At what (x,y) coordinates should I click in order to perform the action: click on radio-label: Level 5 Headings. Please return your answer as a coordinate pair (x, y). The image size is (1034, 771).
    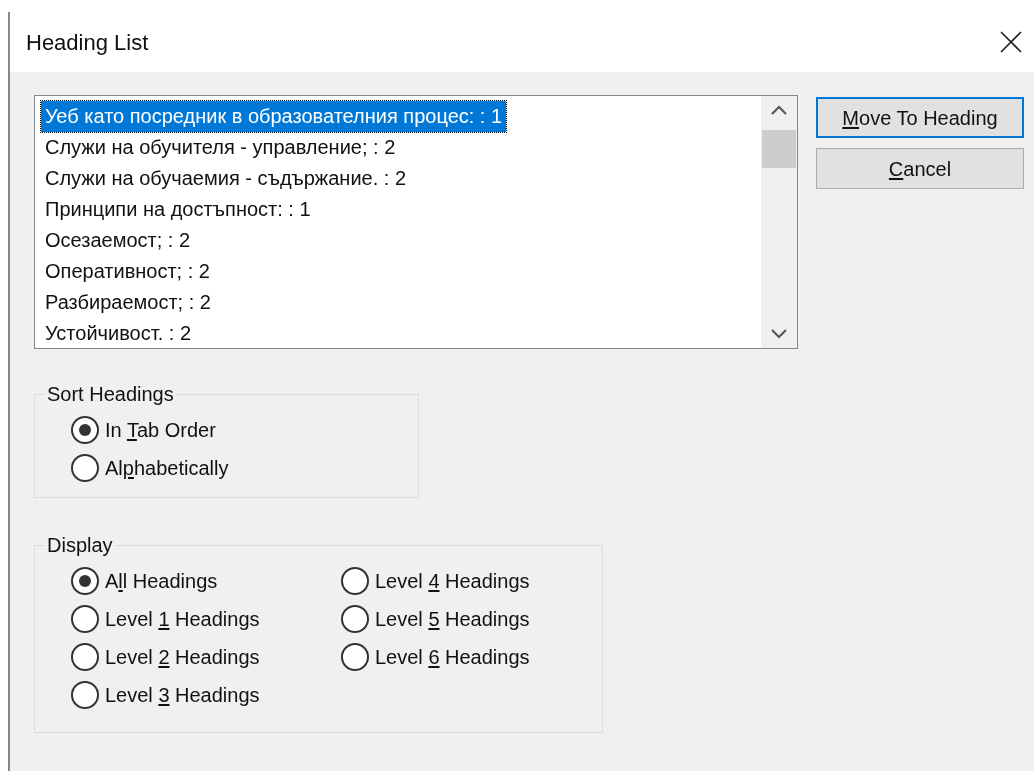
    Looking at the image, I should click on (452, 619).